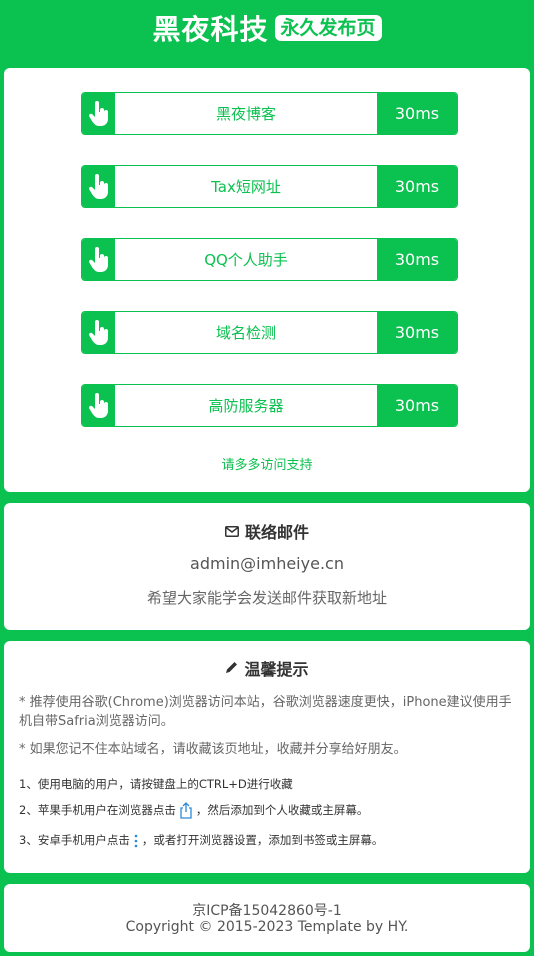 The height and width of the screenshot is (956, 534). Describe the element at coordinates (186, 810) in the screenshot. I see `share-icon` at that location.